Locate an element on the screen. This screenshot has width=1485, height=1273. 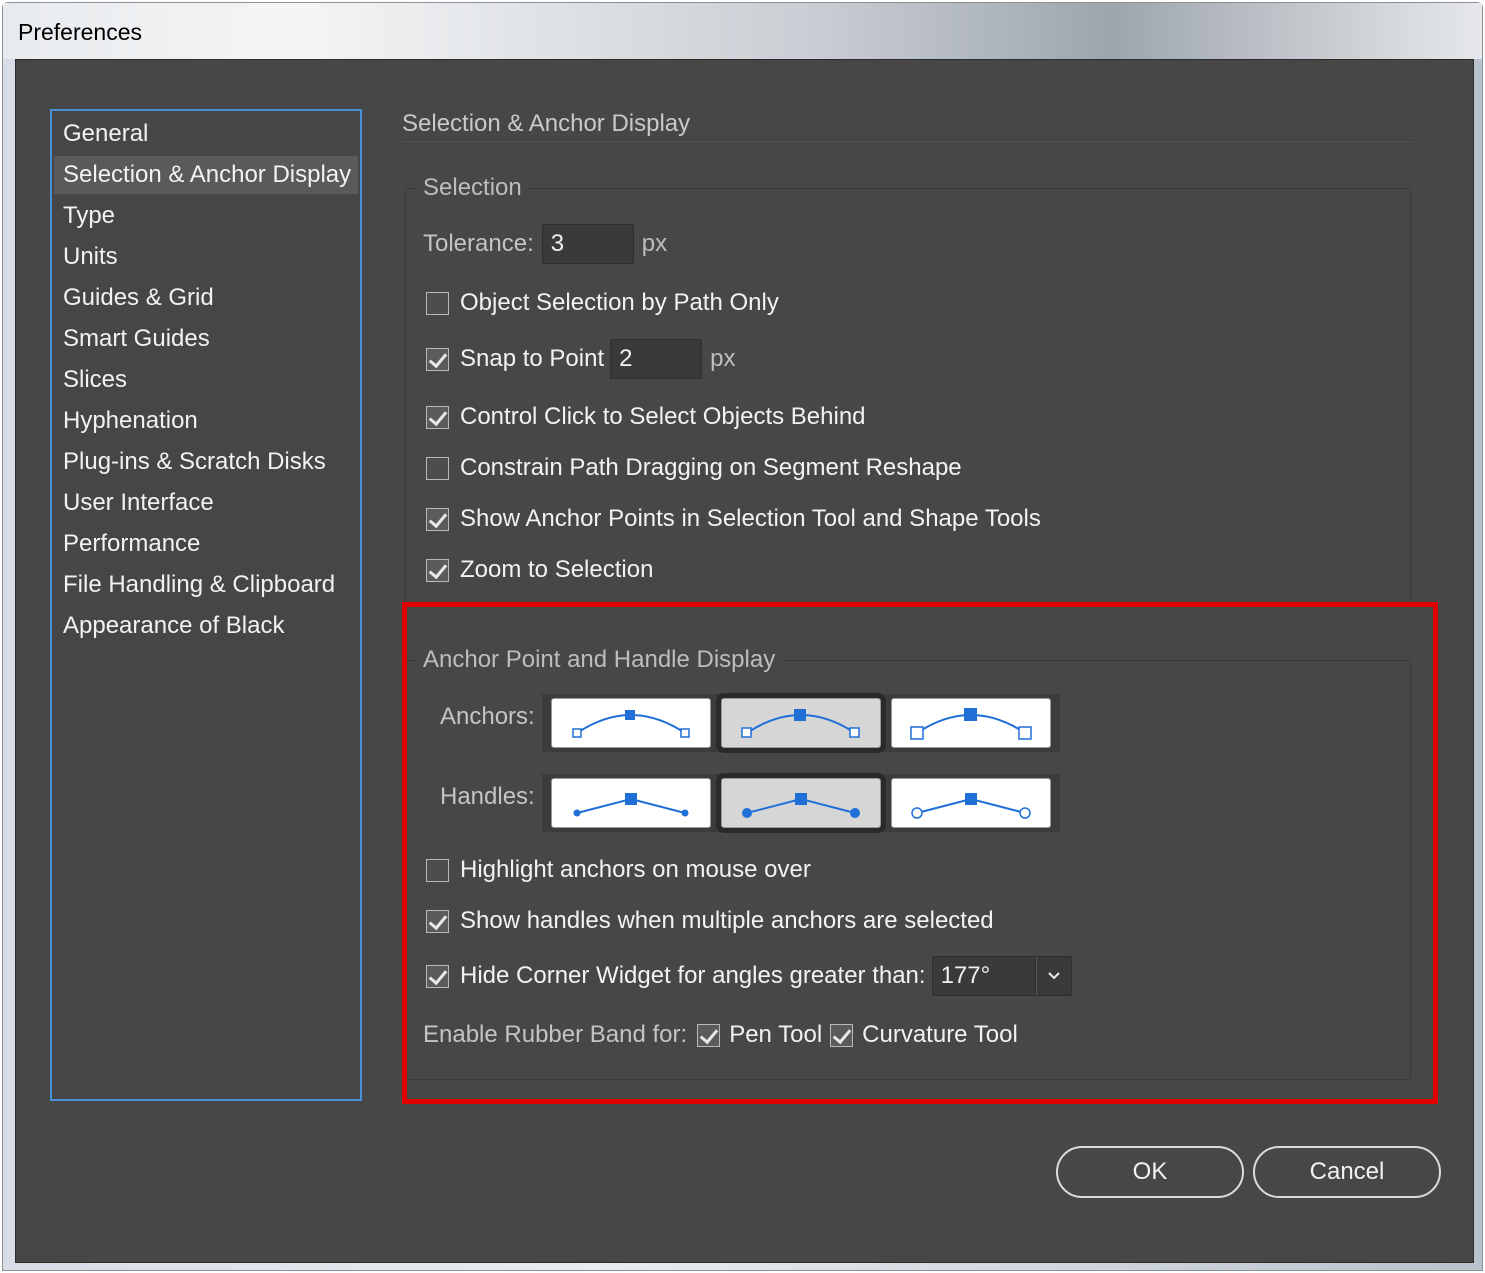
category-type: Type is located at coordinates (206, 216).